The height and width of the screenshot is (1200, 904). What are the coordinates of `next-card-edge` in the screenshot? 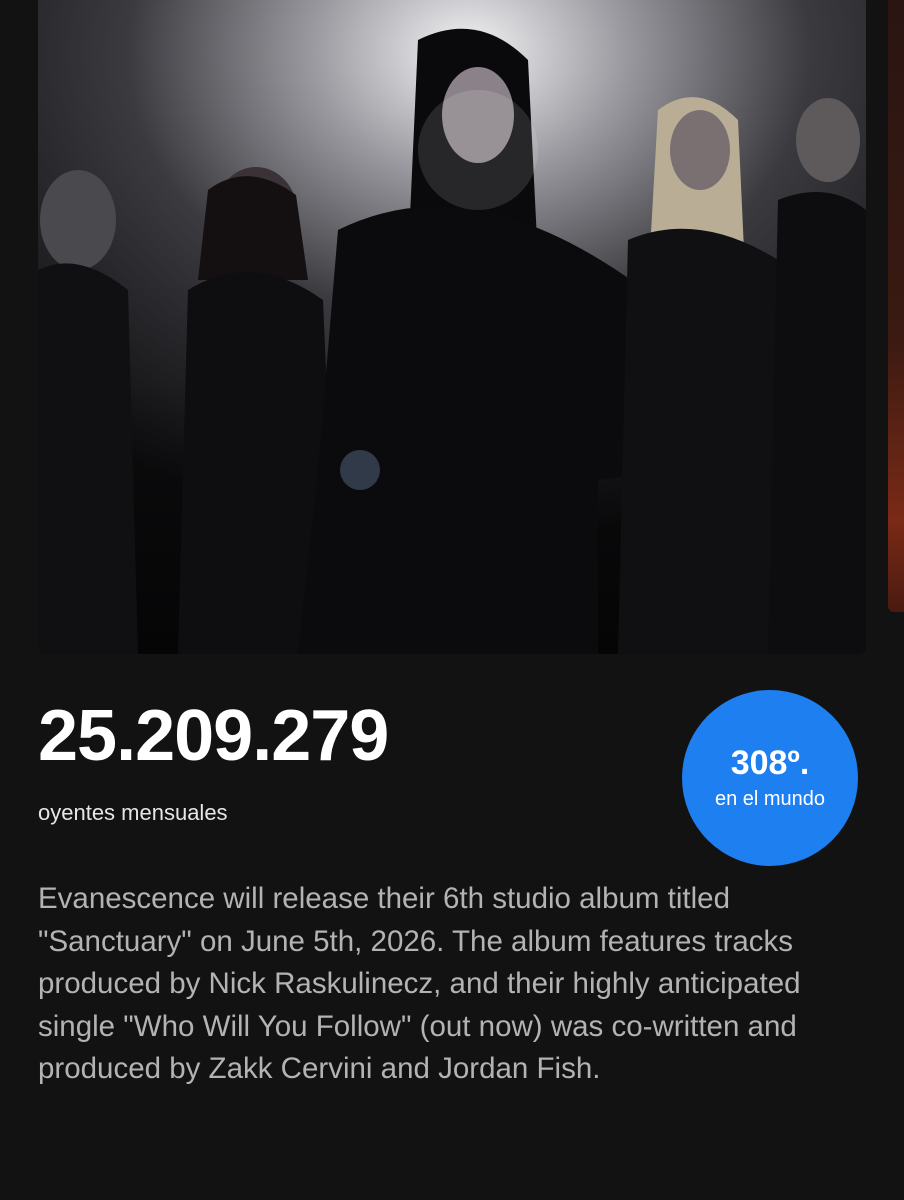 It's located at (896, 306).